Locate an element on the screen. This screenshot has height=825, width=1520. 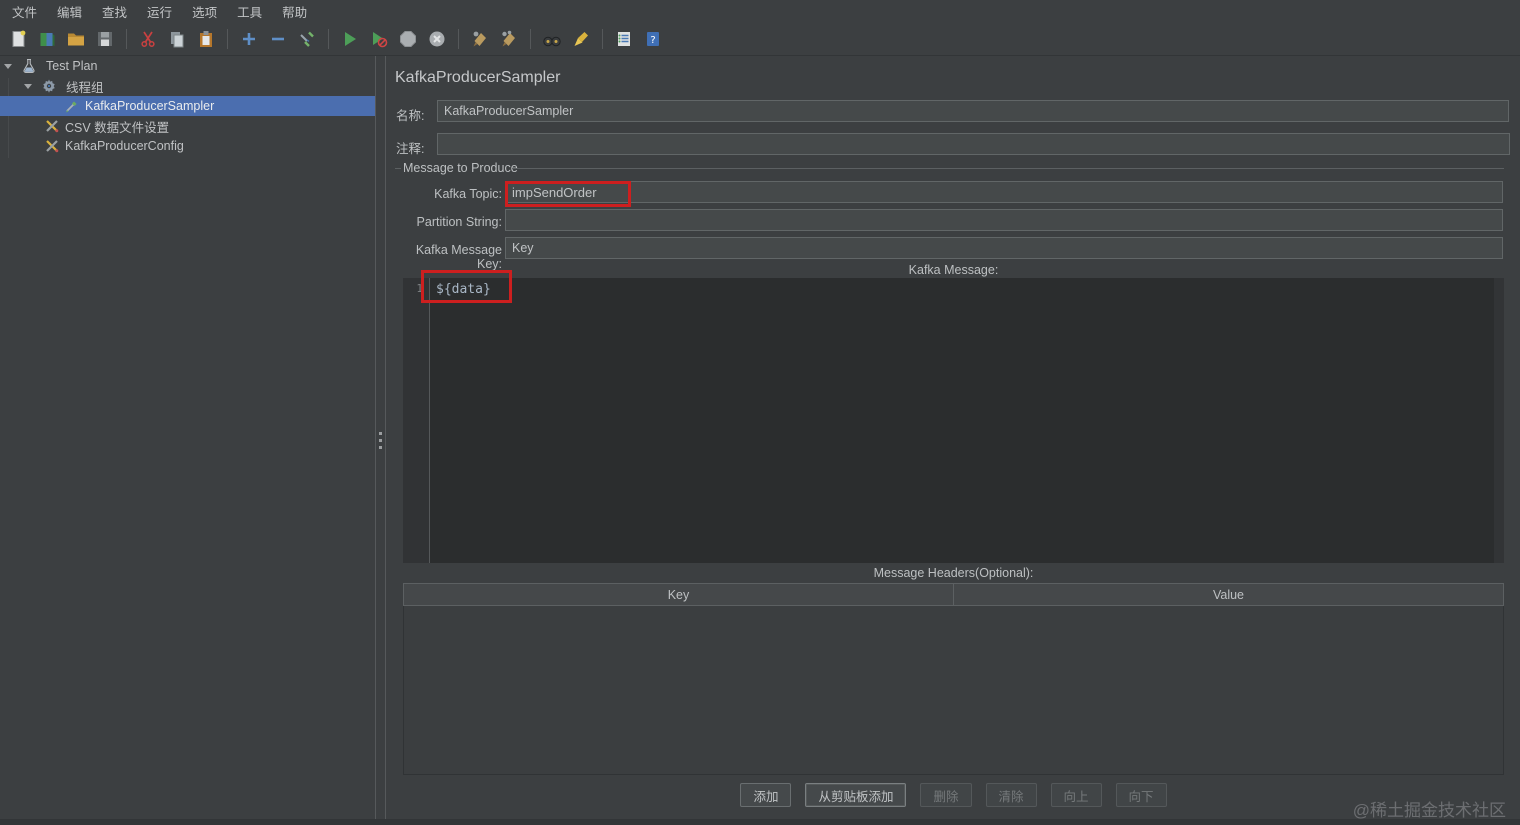
function-helper-button is located at coordinates (624, 39).